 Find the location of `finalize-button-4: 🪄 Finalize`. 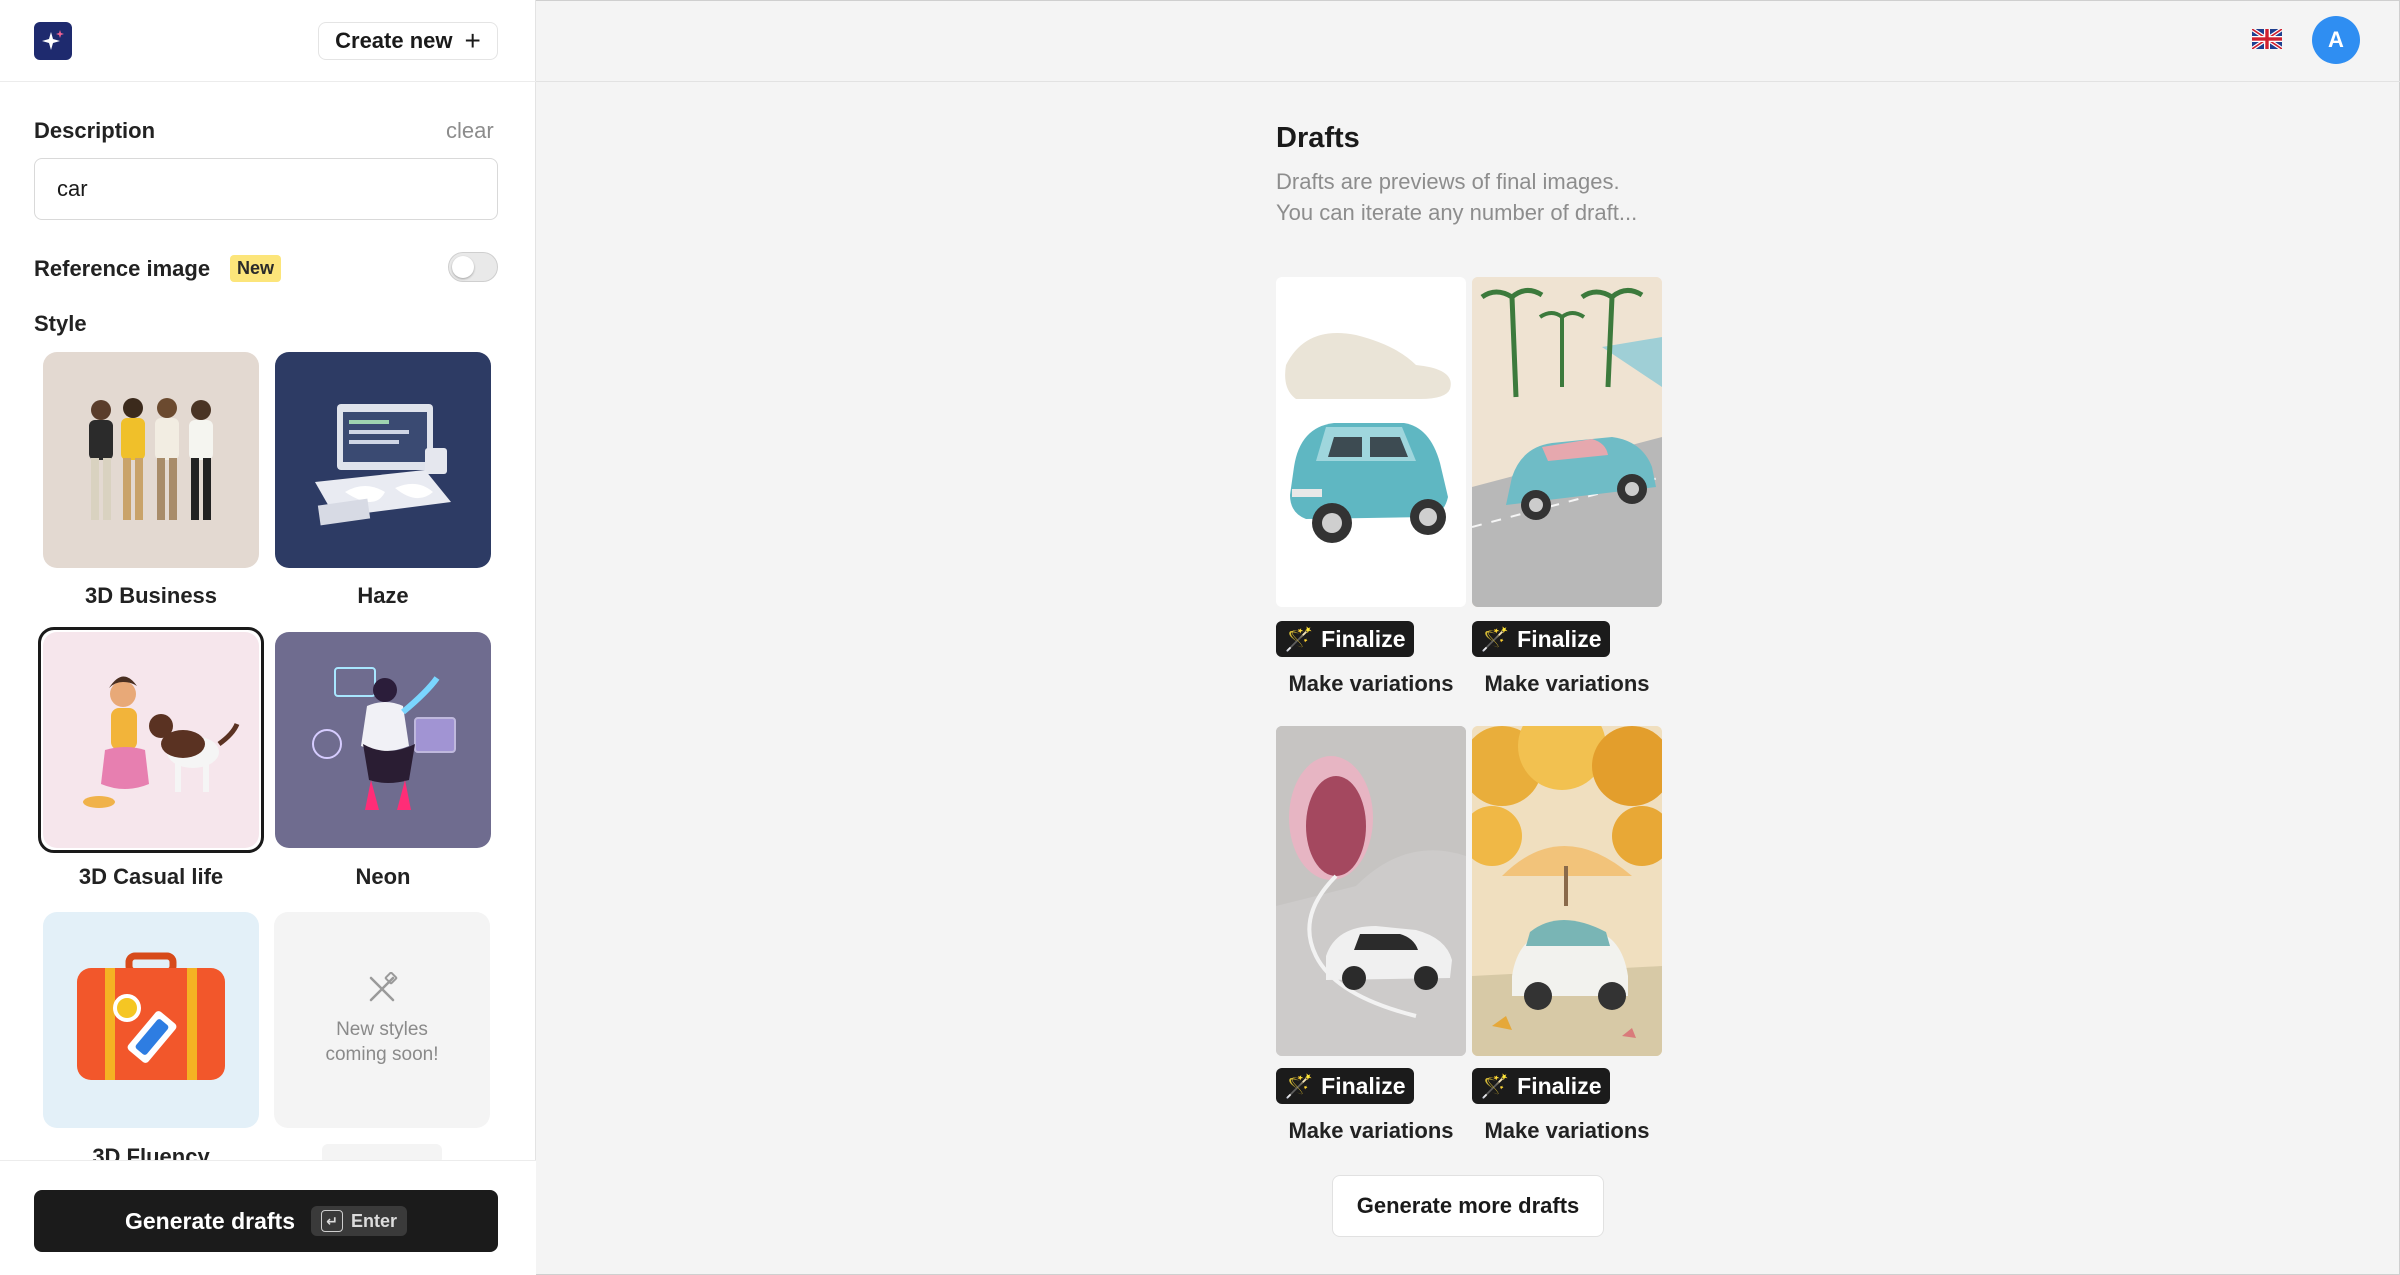

finalize-button-4: 🪄 Finalize is located at coordinates (1541, 1086).